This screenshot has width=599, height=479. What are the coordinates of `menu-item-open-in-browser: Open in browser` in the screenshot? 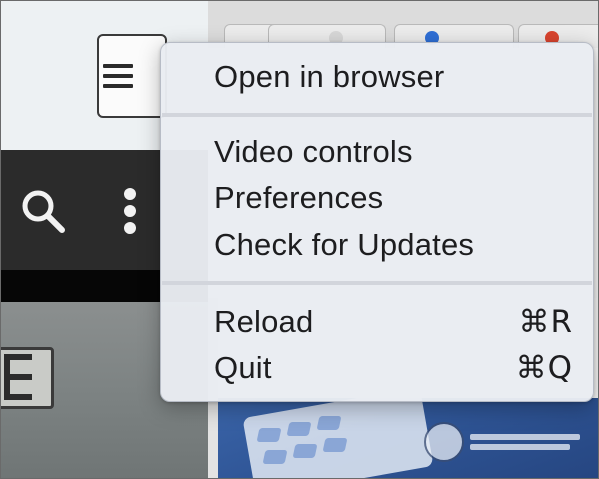 It's located at (377, 77).